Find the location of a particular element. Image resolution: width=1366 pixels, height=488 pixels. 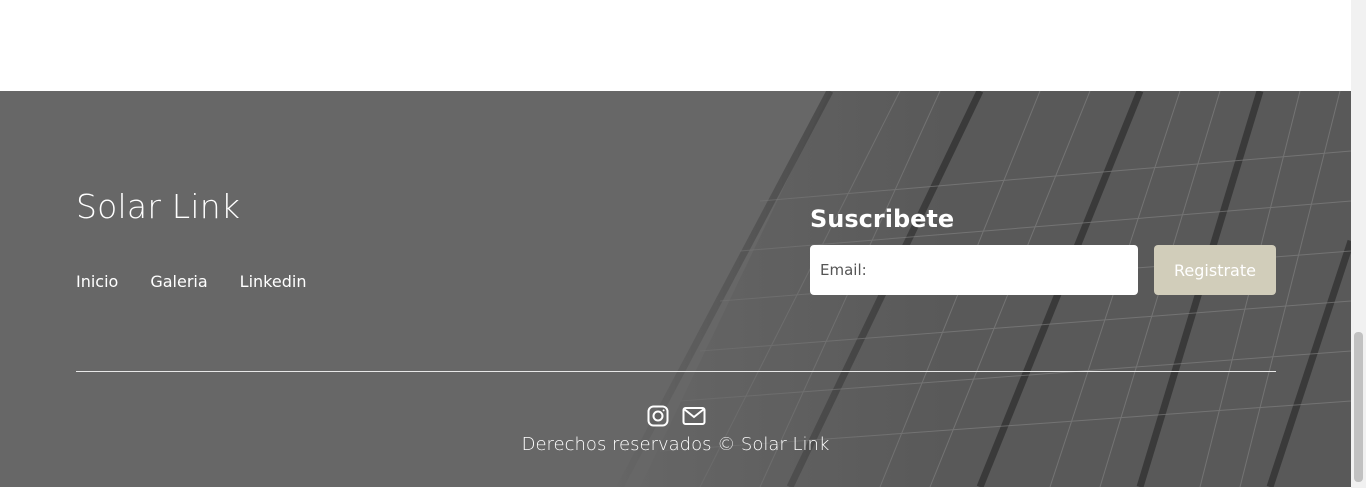

mail-icon is located at coordinates (694, 416).